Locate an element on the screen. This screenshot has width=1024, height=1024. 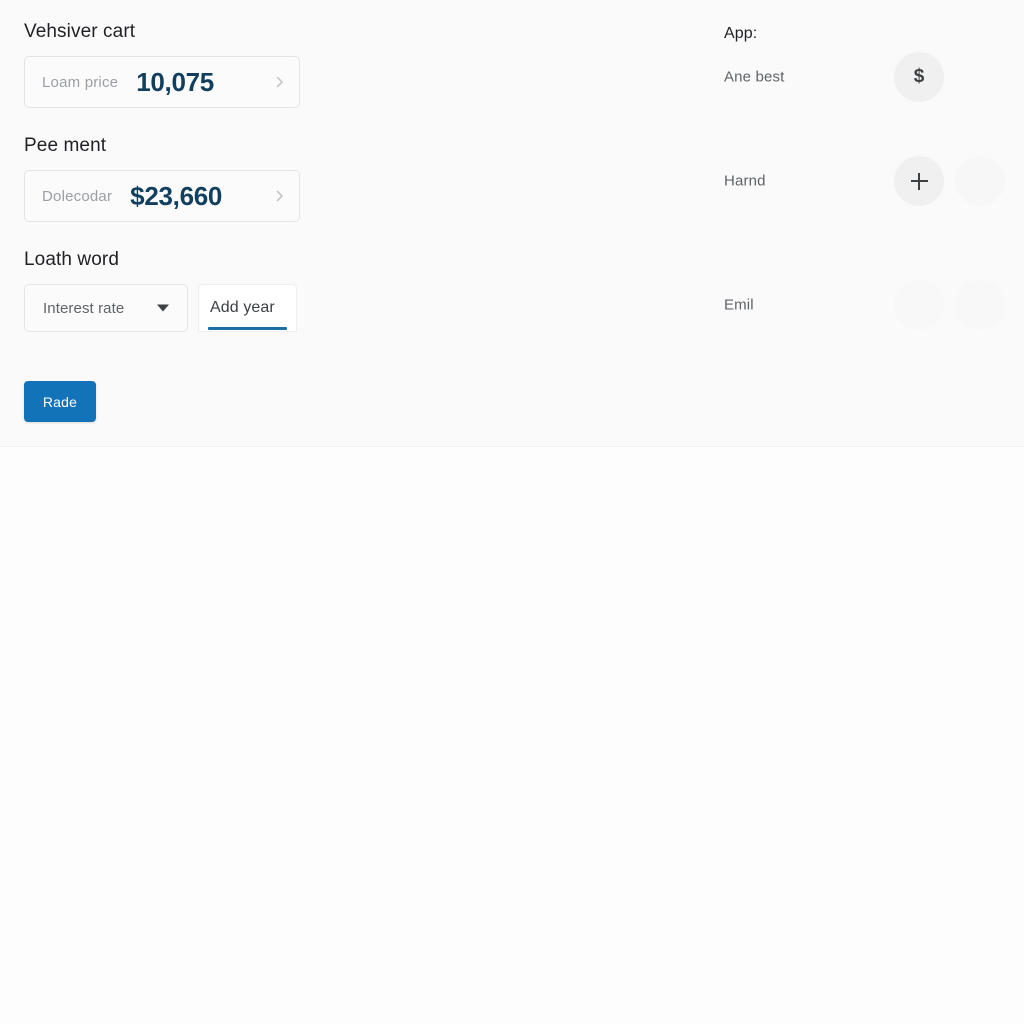
down-payment-card: Dolecodar $23,660 is located at coordinates (162, 196).